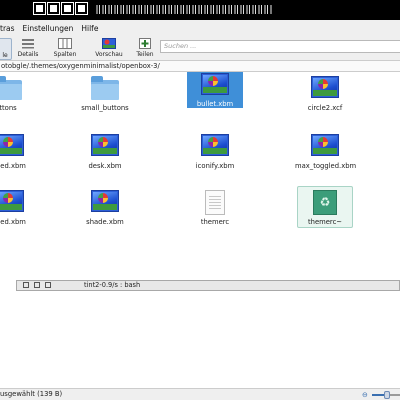 The width and height of the screenshot is (400, 400). Describe the element at coordinates (48, 28) in the screenshot. I see `menu-settings: Einstellungen` at that location.